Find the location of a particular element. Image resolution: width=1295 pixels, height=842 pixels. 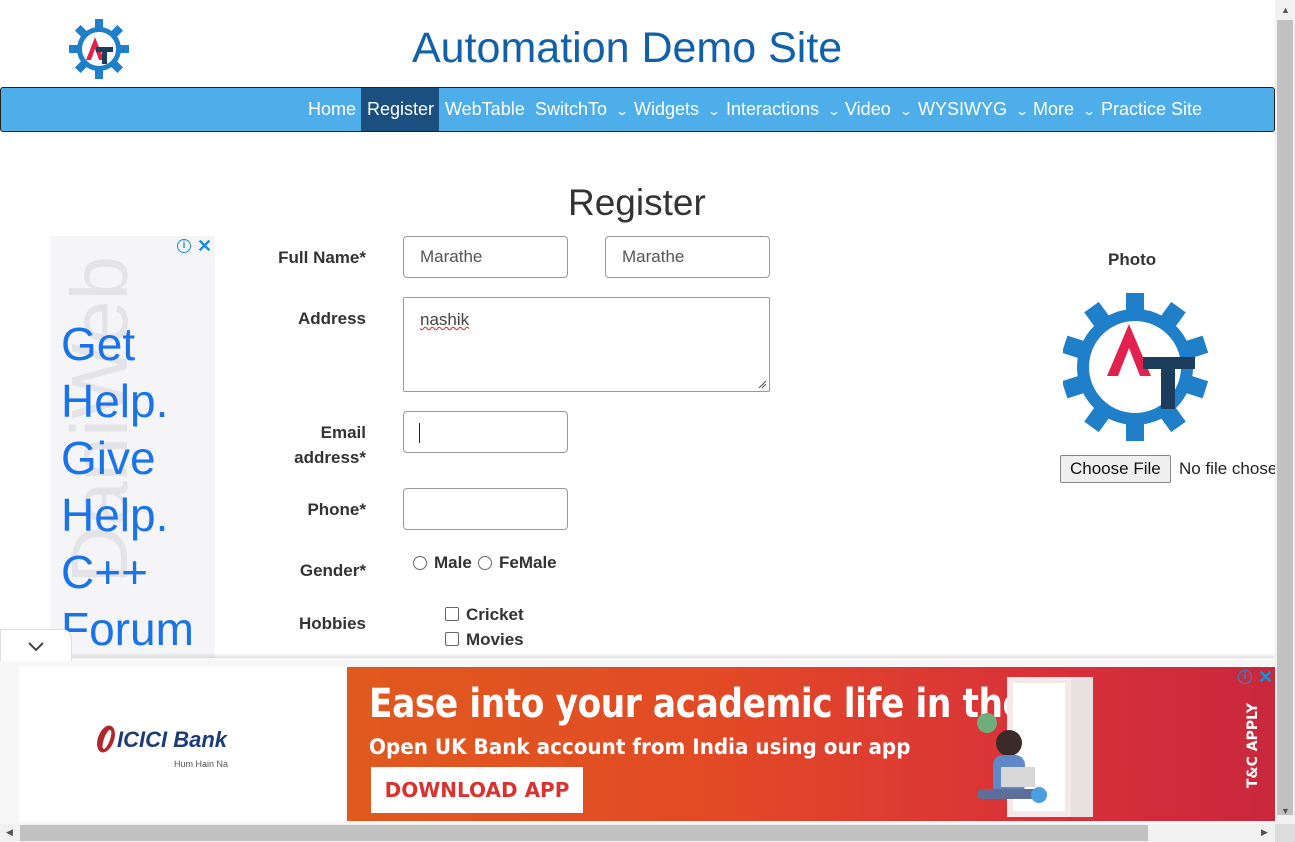

nav-switchto: SwitchTo ⌄ is located at coordinates (581, 109).